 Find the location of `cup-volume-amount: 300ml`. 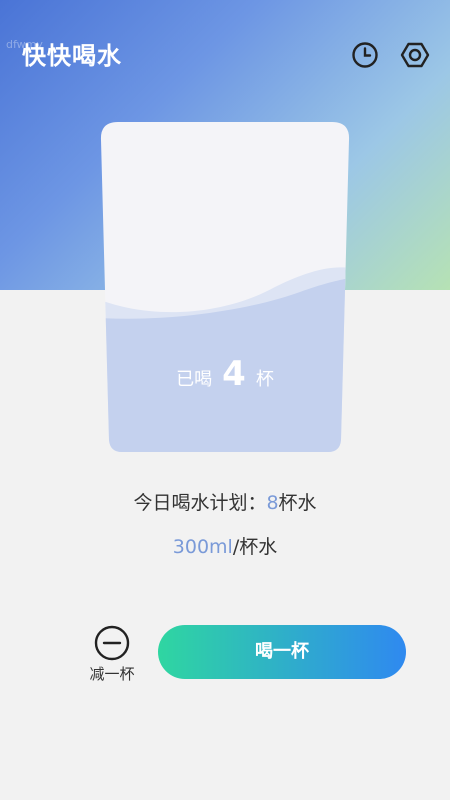

cup-volume-amount: 300ml is located at coordinates (202, 547).